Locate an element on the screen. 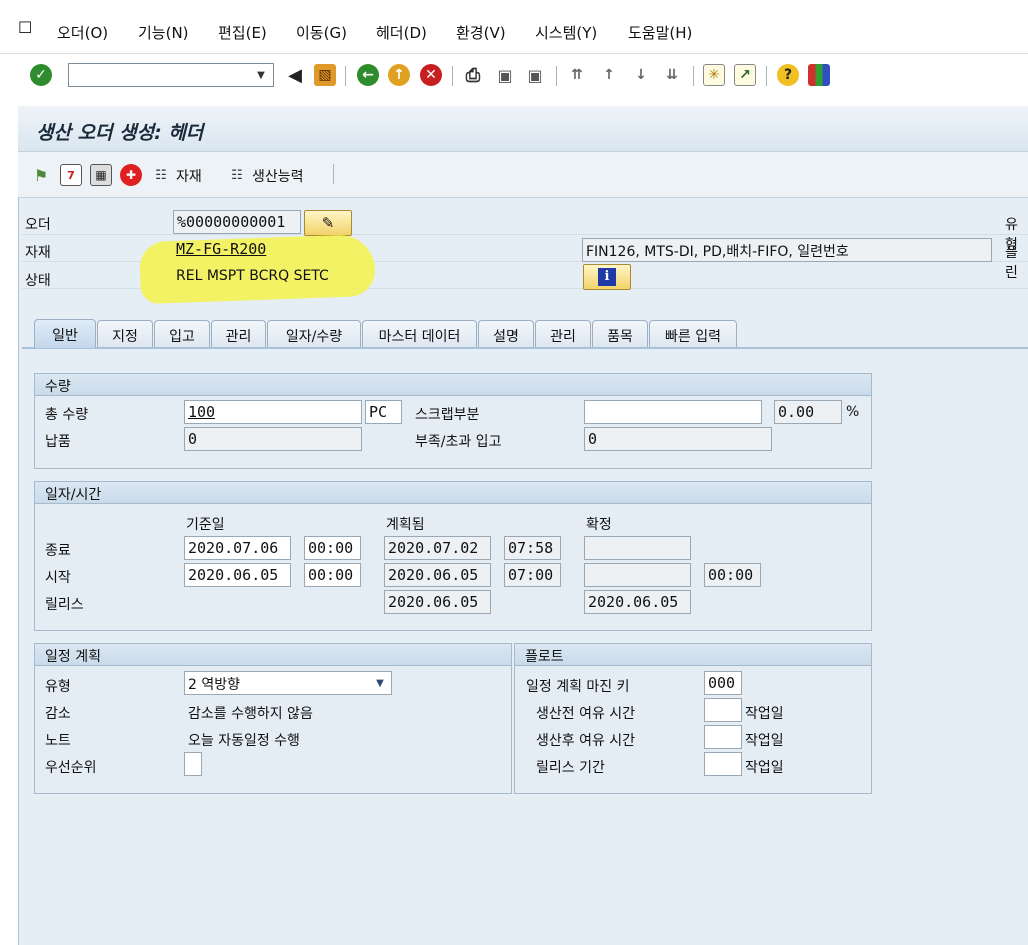  calculator-icon: ▦ is located at coordinates (101, 175).